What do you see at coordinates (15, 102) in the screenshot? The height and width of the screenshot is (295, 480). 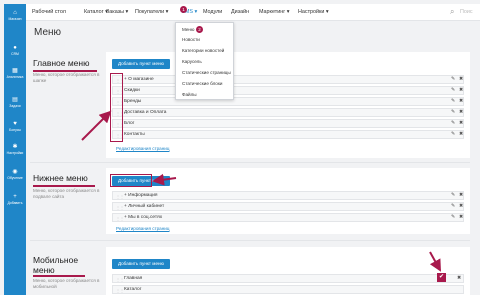 I see `sidebar-item-tasks: ▤ Задачи` at bounding box center [15, 102].